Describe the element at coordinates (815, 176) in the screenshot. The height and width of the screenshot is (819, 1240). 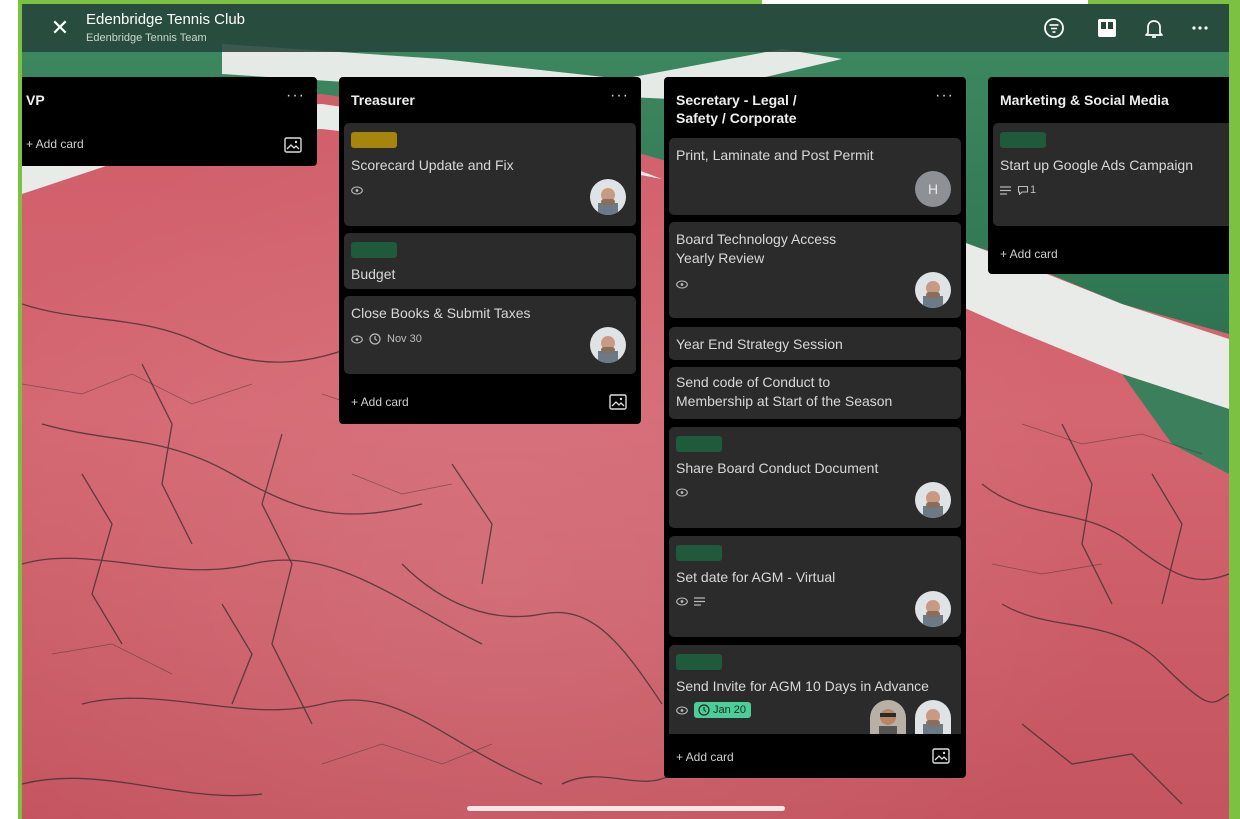
I see `card-print-permit: Print, Laminate and Post Permit H` at that location.